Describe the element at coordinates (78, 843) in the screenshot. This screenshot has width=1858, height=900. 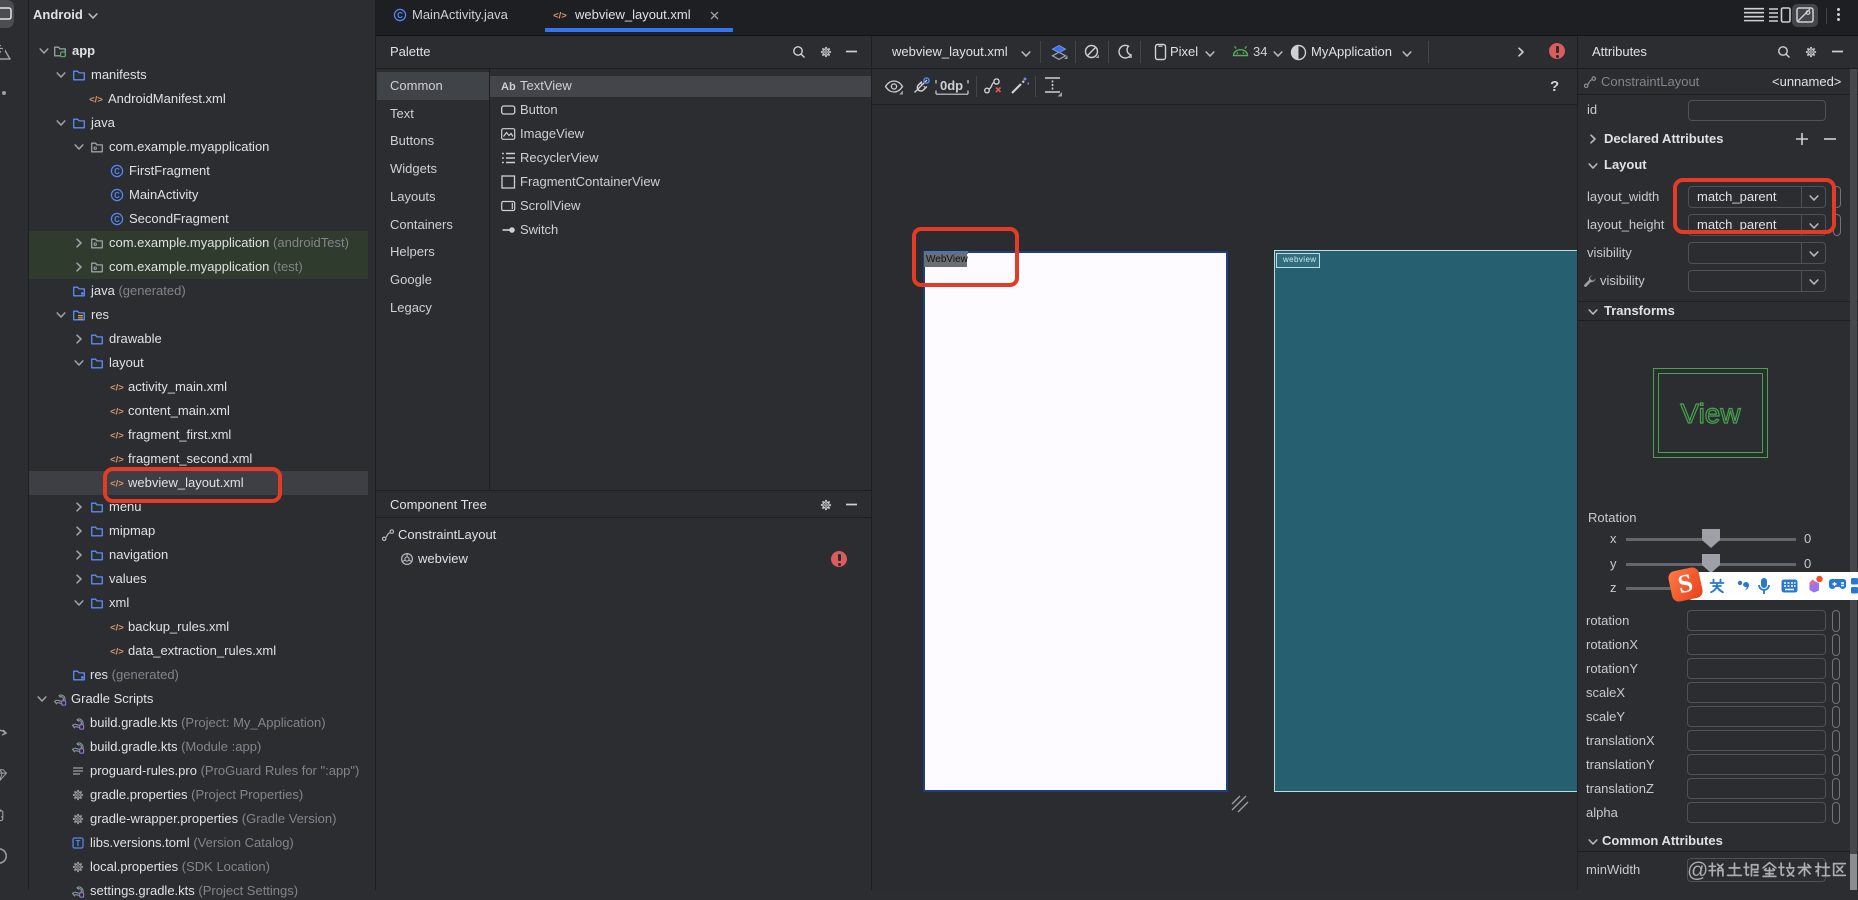
I see `svg-text: T` at that location.